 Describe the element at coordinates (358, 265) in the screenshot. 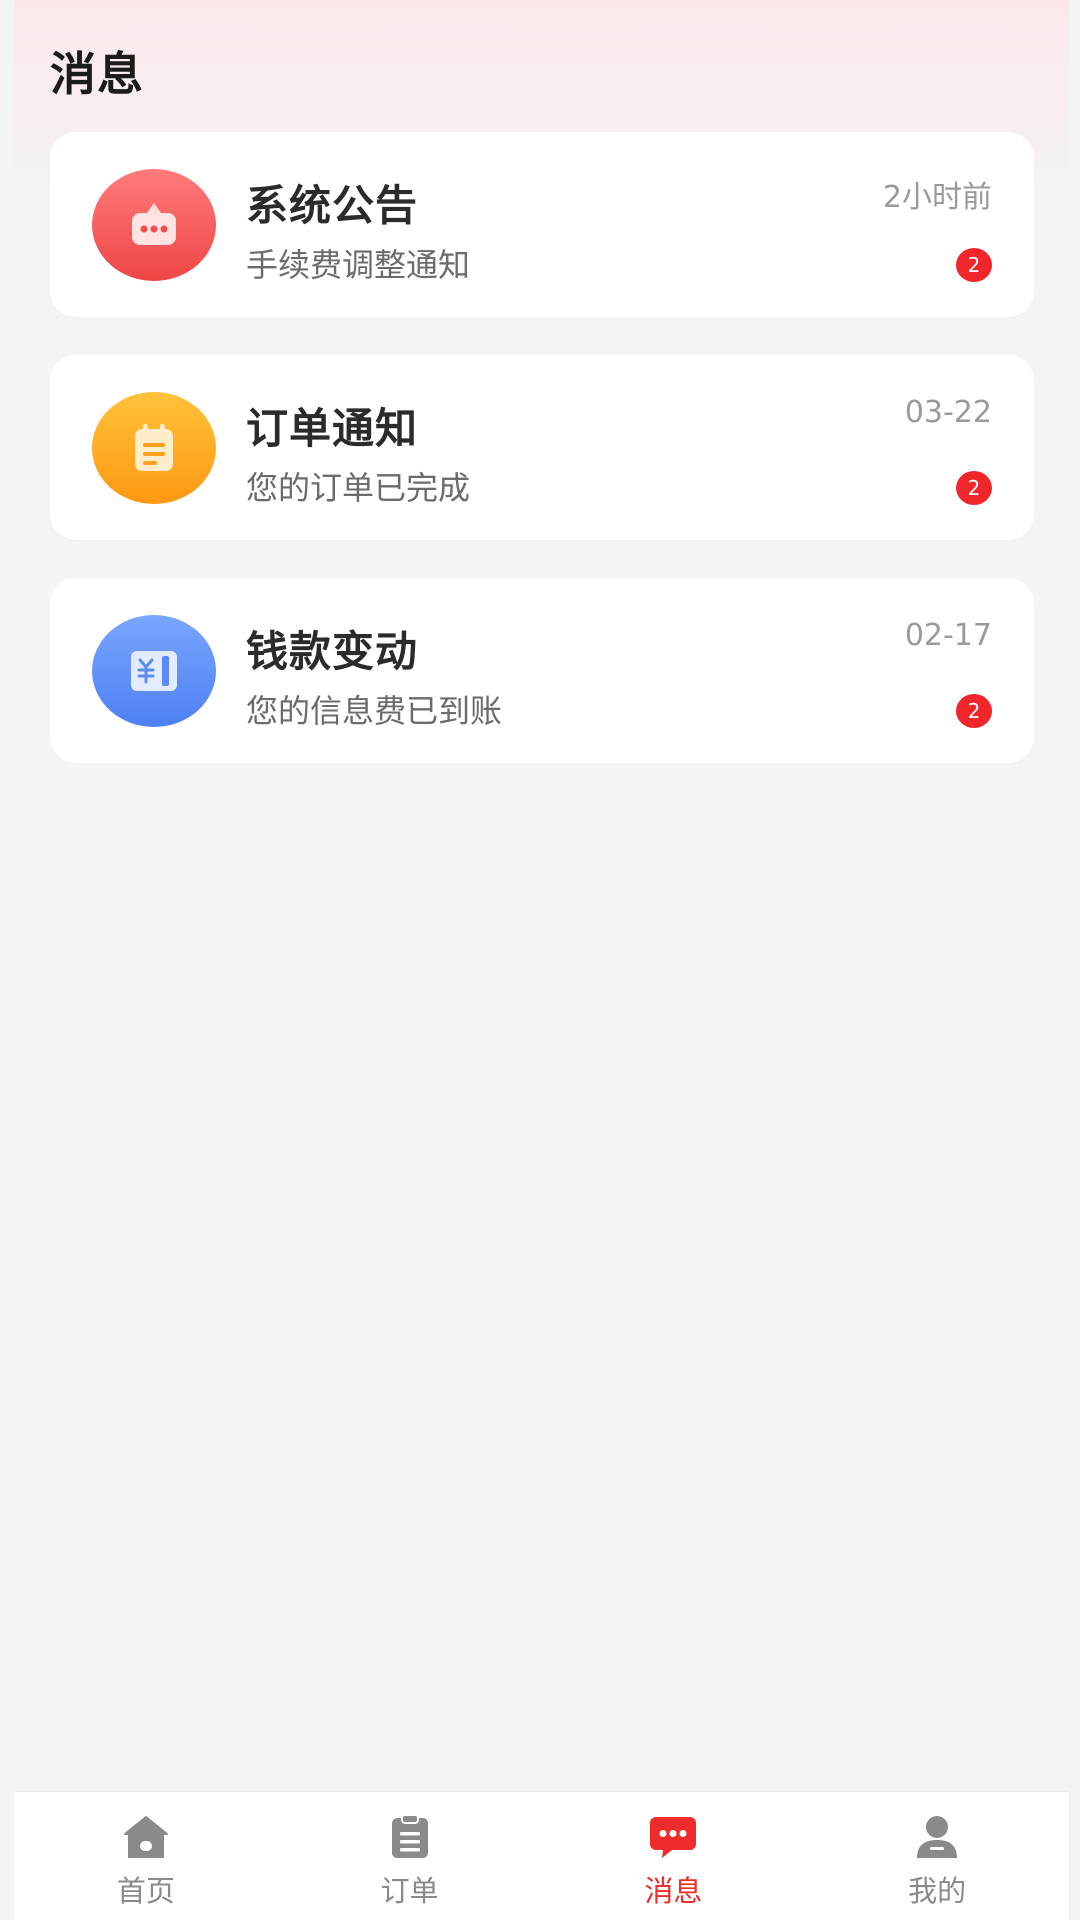

I see `message-preview: 手续费调整通知` at that location.